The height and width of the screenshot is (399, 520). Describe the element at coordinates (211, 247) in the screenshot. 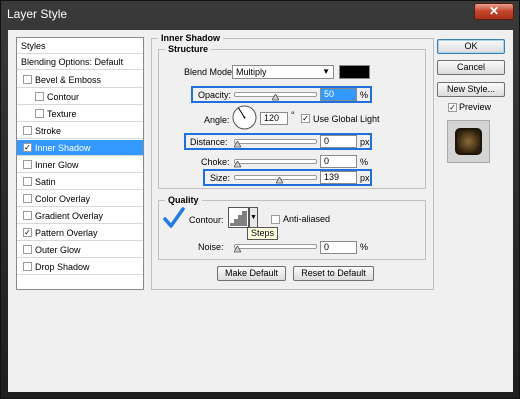

I see `noise-label: Noise:` at that location.